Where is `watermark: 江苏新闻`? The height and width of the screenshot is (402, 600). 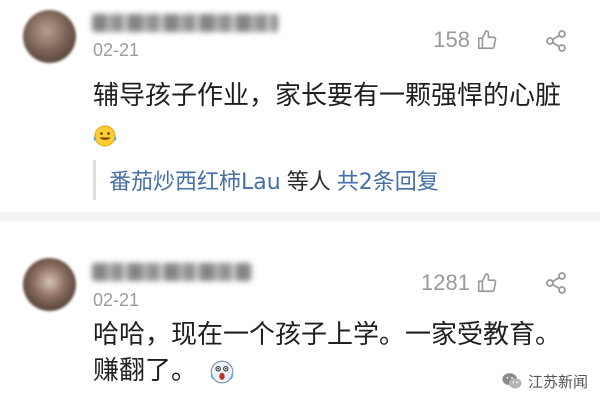 watermark: 江苏新闻 is located at coordinates (544, 381).